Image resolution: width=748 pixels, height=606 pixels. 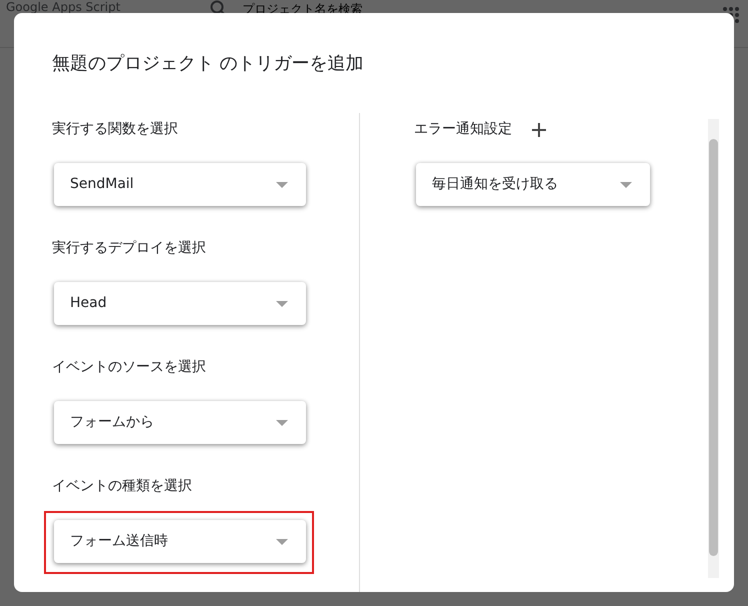 What do you see at coordinates (180, 303) in the screenshot?
I see `dropdown: Head` at bounding box center [180, 303].